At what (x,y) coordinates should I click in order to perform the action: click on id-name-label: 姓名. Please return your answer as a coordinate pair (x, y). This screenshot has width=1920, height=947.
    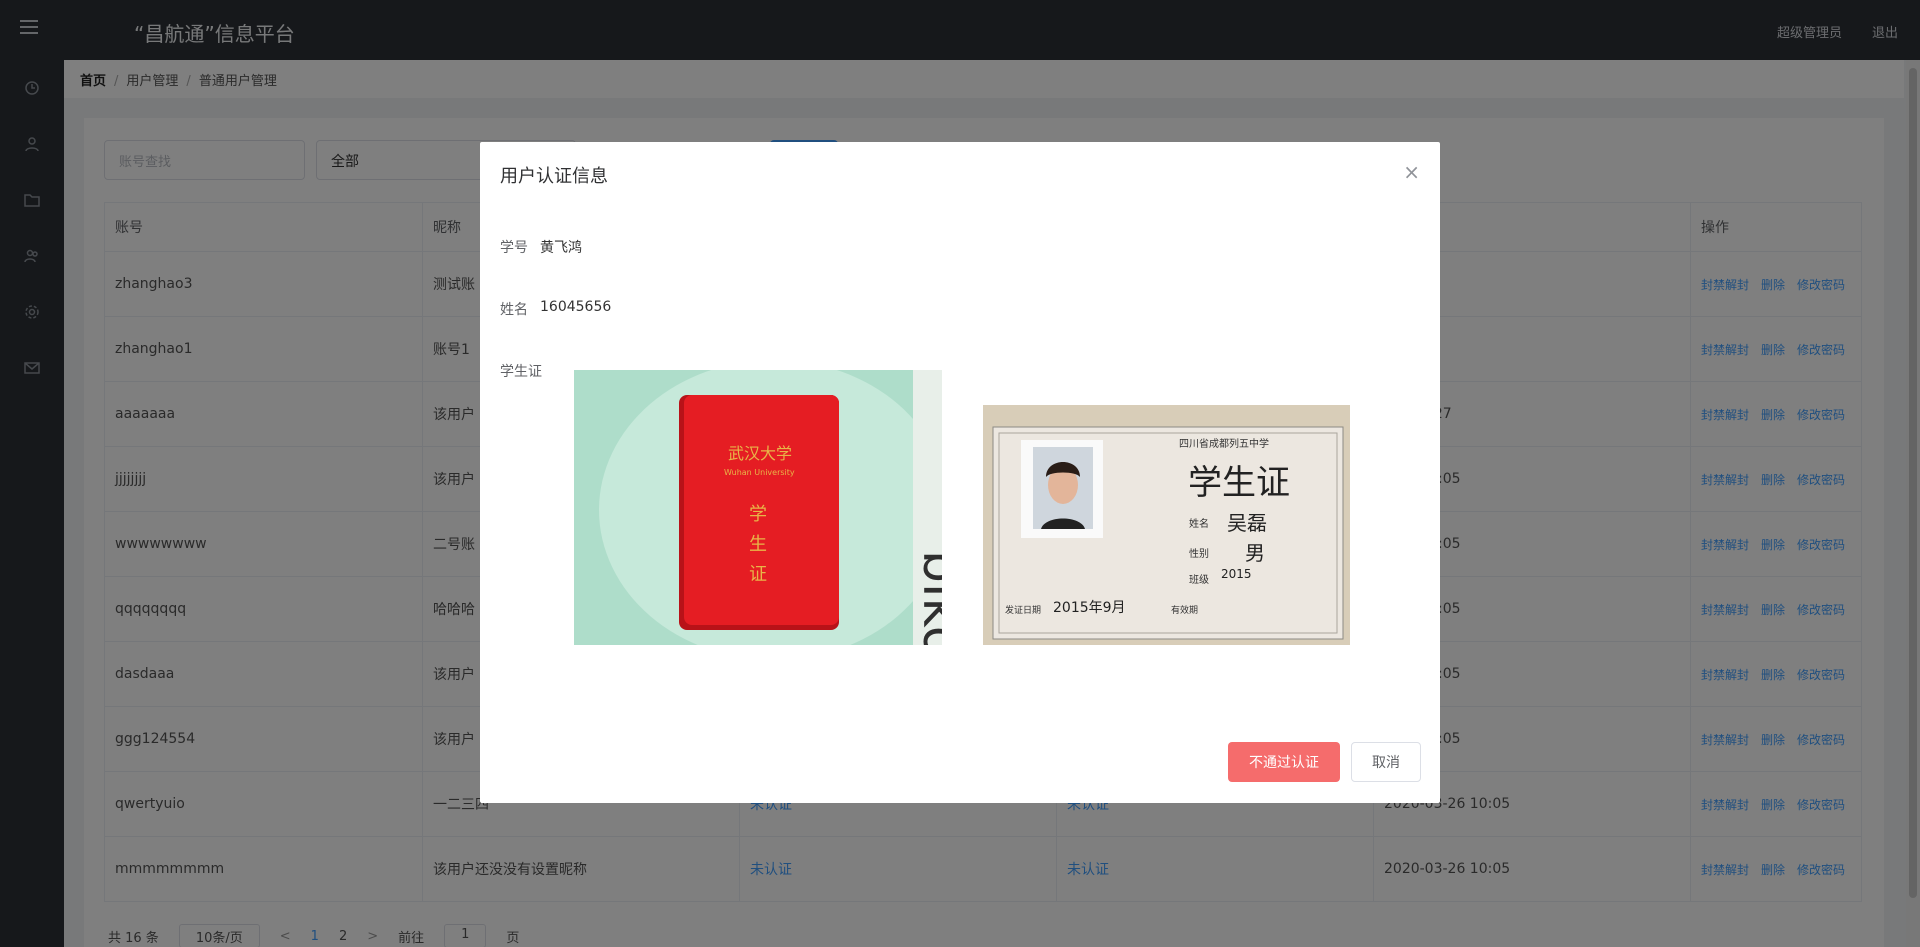
    Looking at the image, I should click on (1199, 524).